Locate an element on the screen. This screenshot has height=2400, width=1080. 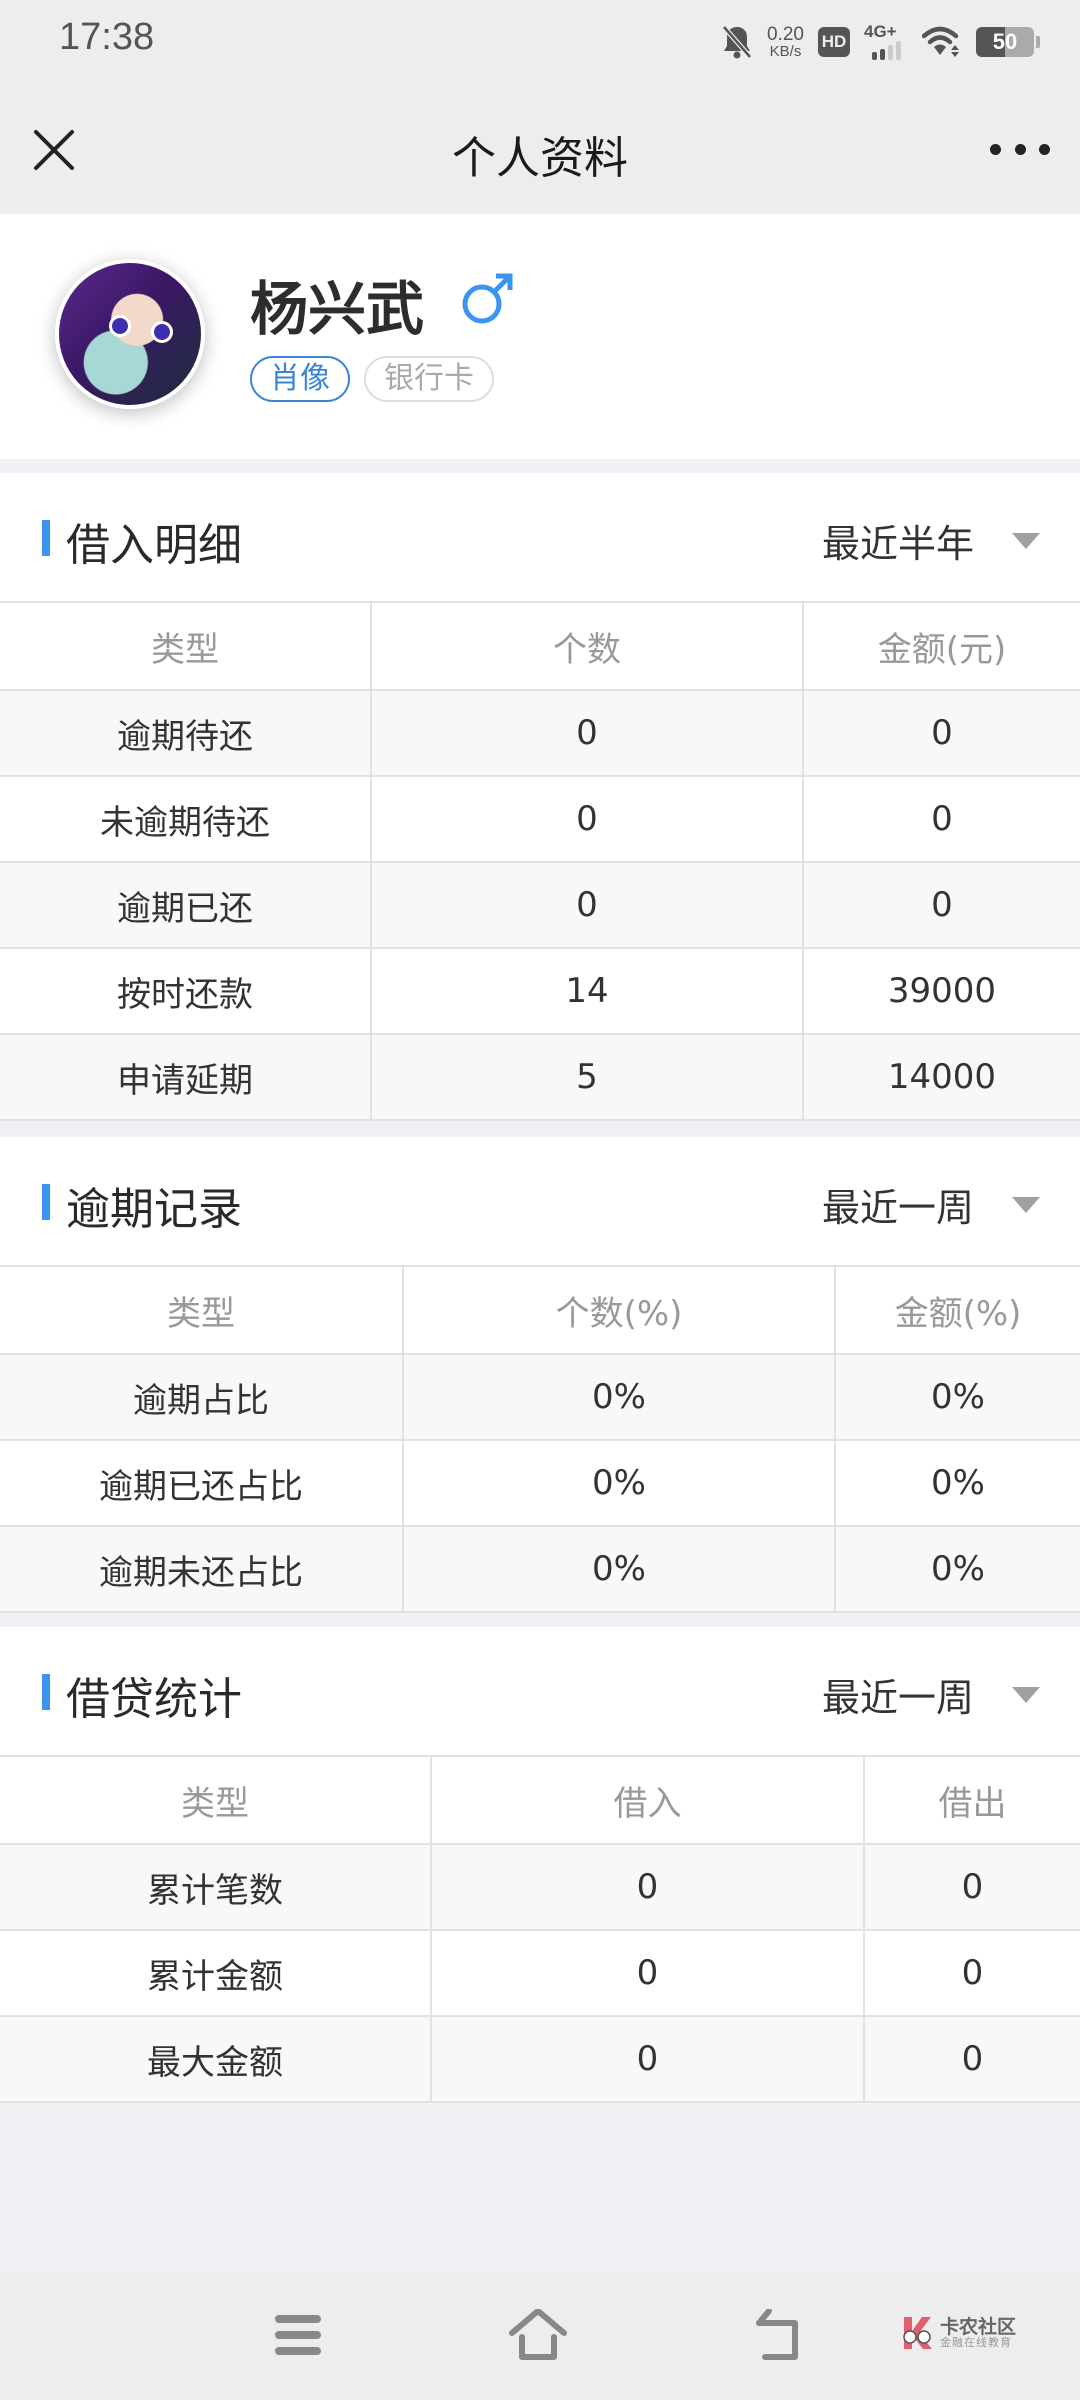
table-row: 累计金额 0 0 is located at coordinates (540, 1973).